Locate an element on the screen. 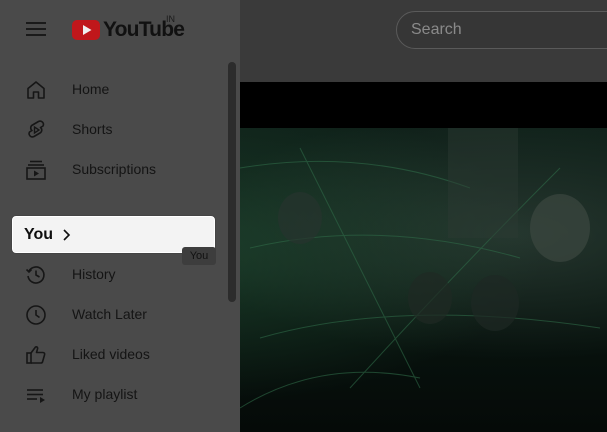 The height and width of the screenshot is (432, 607). clock-icon is located at coordinates (36, 315).